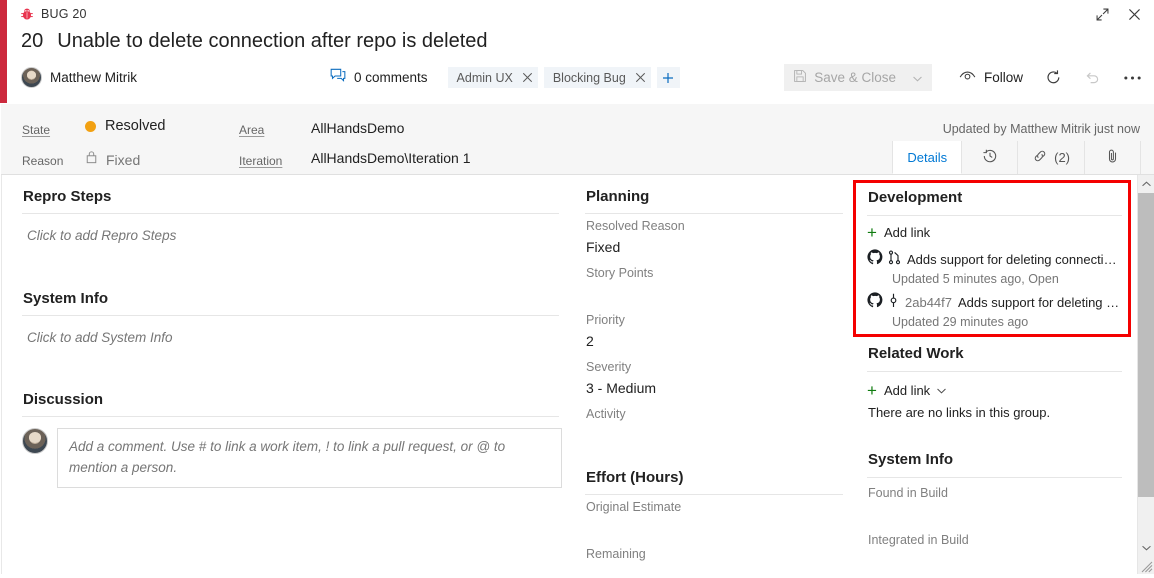 Image resolution: width=1154 pixels, height=578 pixels. What do you see at coordinates (1062, 157) in the screenshot?
I see `links-count: (2)` at bounding box center [1062, 157].